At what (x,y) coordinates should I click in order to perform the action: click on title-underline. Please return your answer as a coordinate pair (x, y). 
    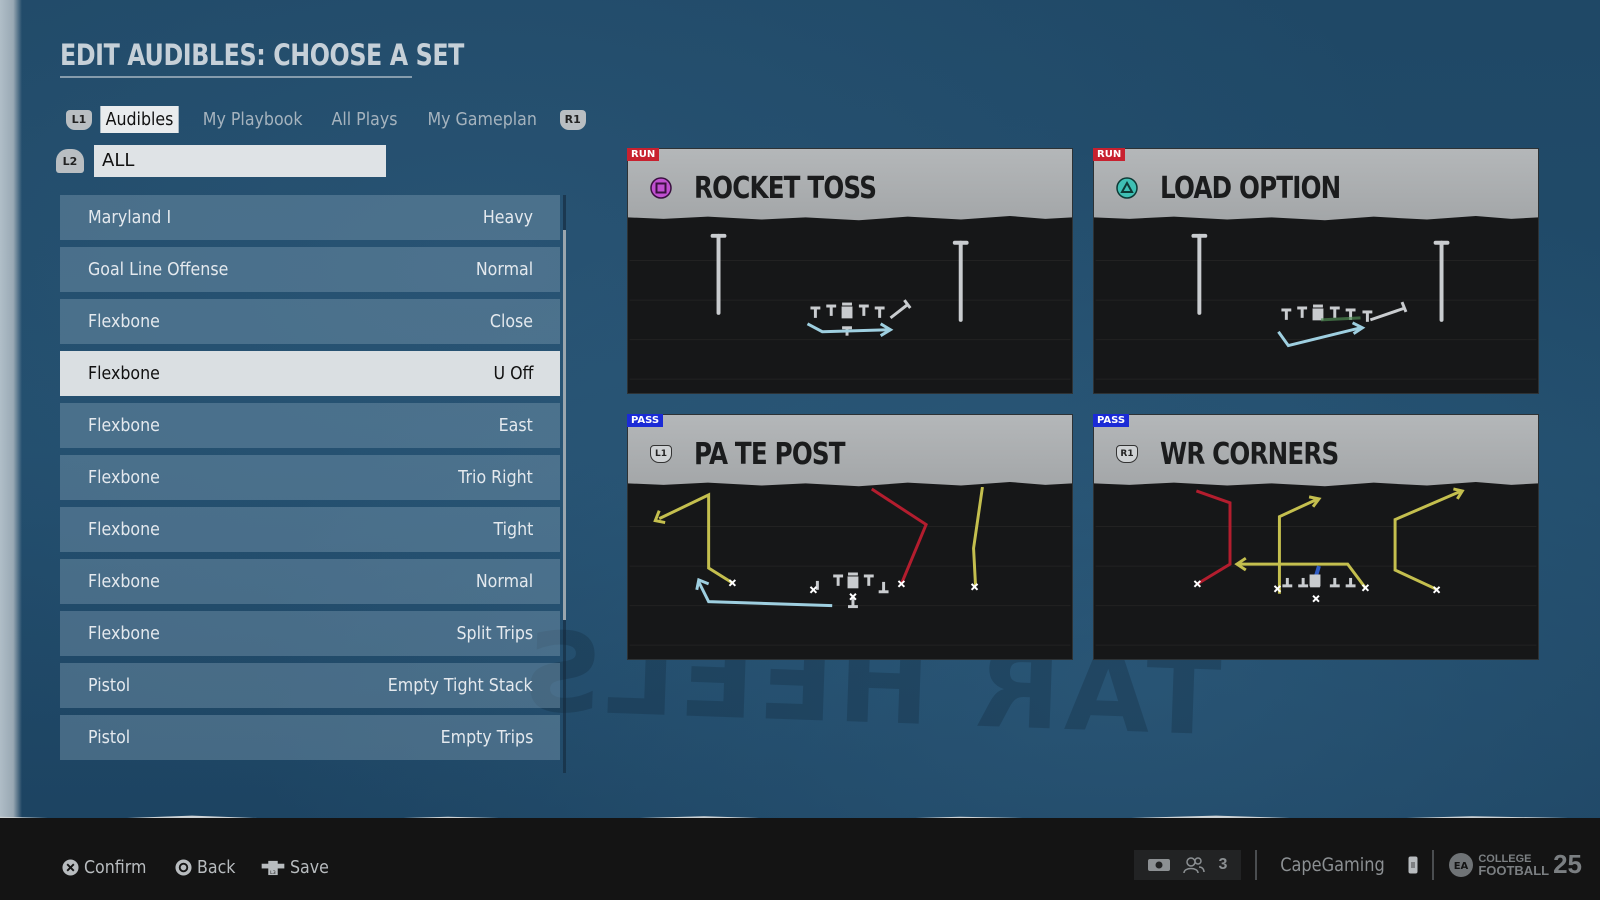
    Looking at the image, I should click on (236, 77).